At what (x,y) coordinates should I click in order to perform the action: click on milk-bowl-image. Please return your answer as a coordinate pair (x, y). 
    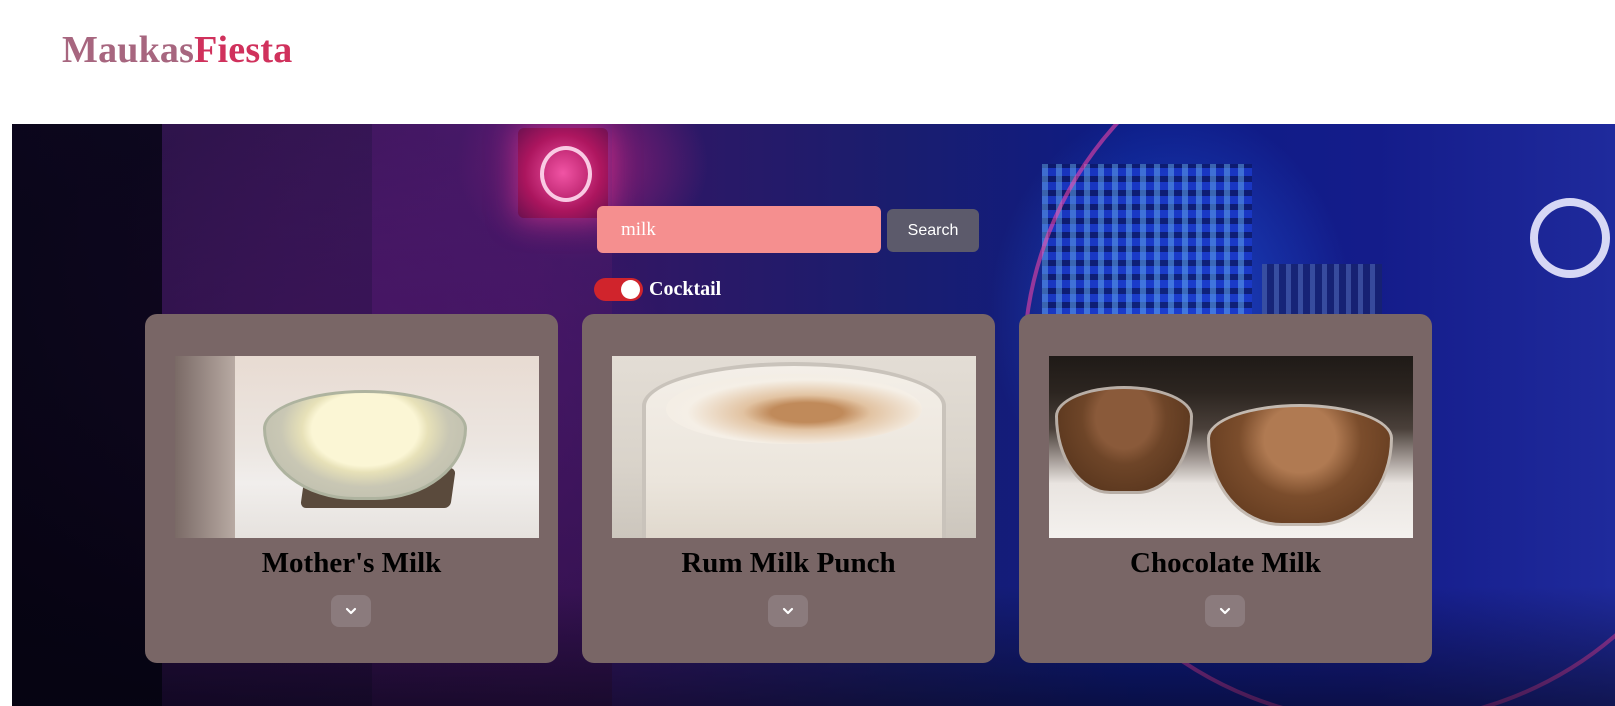
    Looking at the image, I should click on (357, 447).